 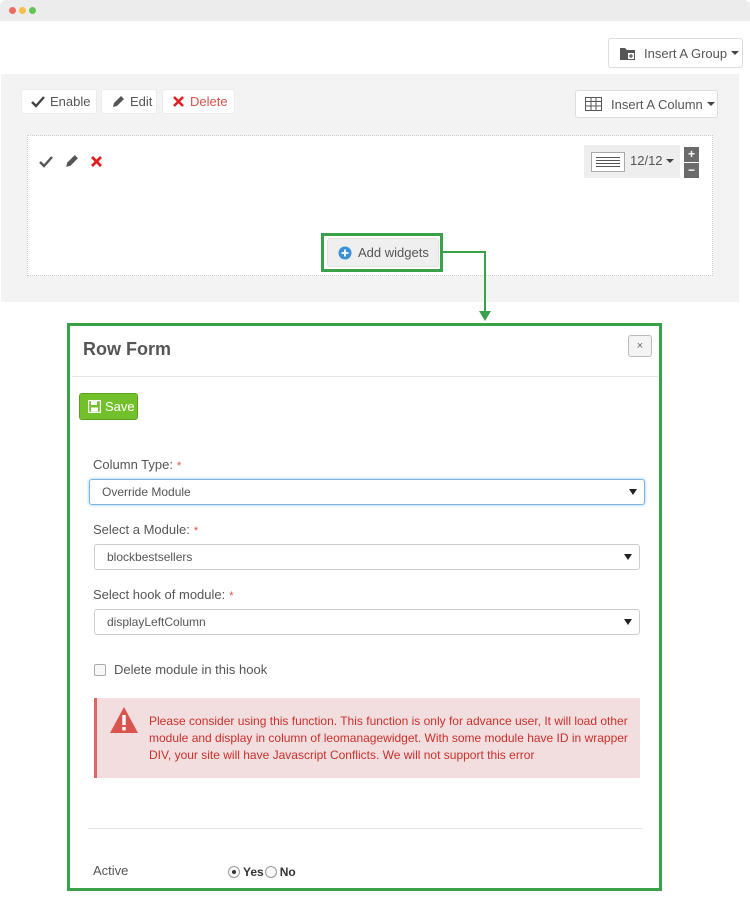 I want to click on active-yes-label: Yes, so click(x=253, y=872).